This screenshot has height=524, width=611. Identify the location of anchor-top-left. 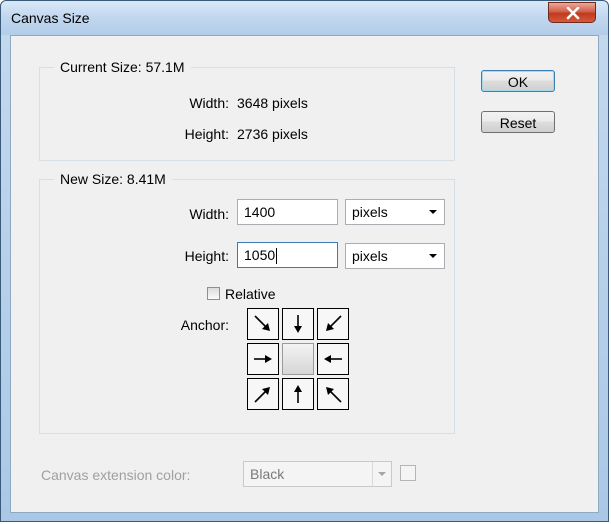
(263, 324).